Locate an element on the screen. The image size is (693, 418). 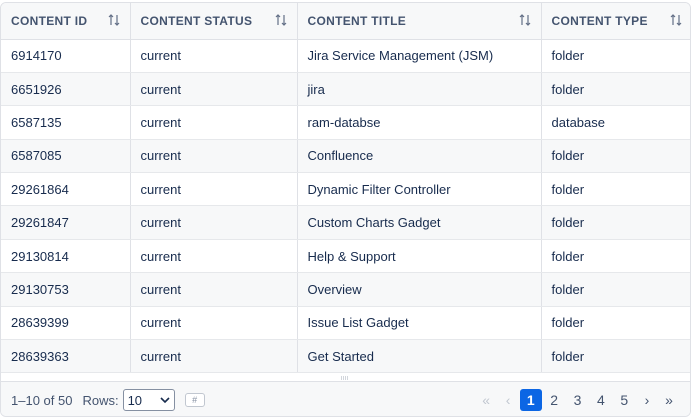
content-title-cell: Overview is located at coordinates (419, 289).